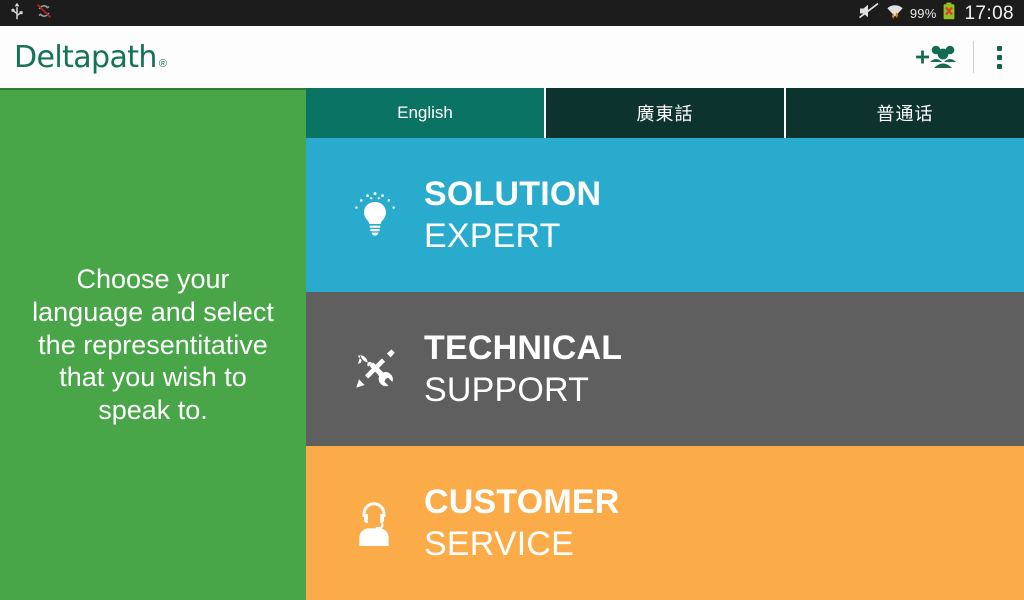 The width and height of the screenshot is (1024, 600). What do you see at coordinates (512, 57) in the screenshot?
I see `app-header-bar: Deltapath ®` at bounding box center [512, 57].